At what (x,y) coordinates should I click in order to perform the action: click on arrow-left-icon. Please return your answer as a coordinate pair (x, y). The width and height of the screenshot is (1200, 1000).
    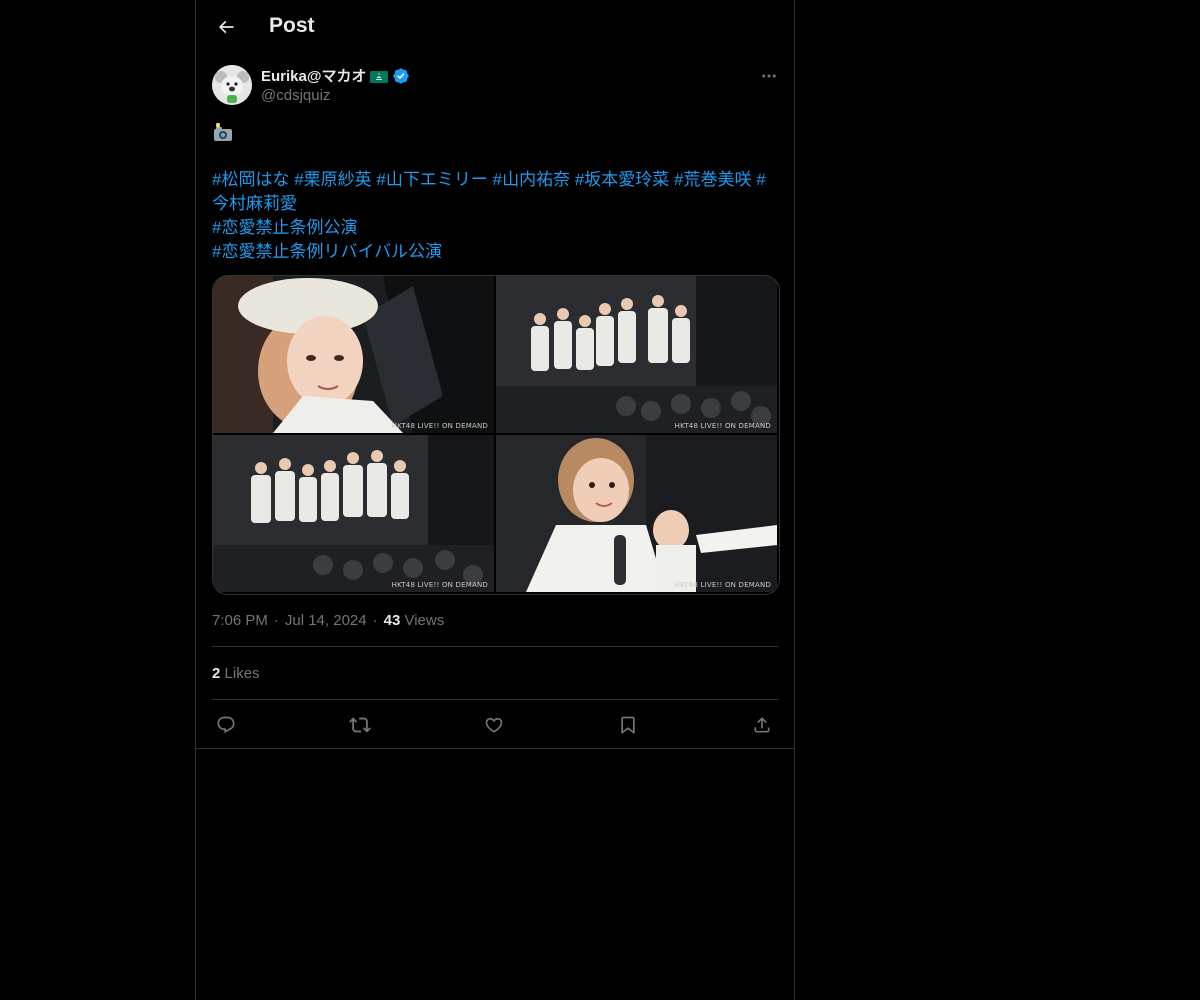
    Looking at the image, I should click on (226, 27).